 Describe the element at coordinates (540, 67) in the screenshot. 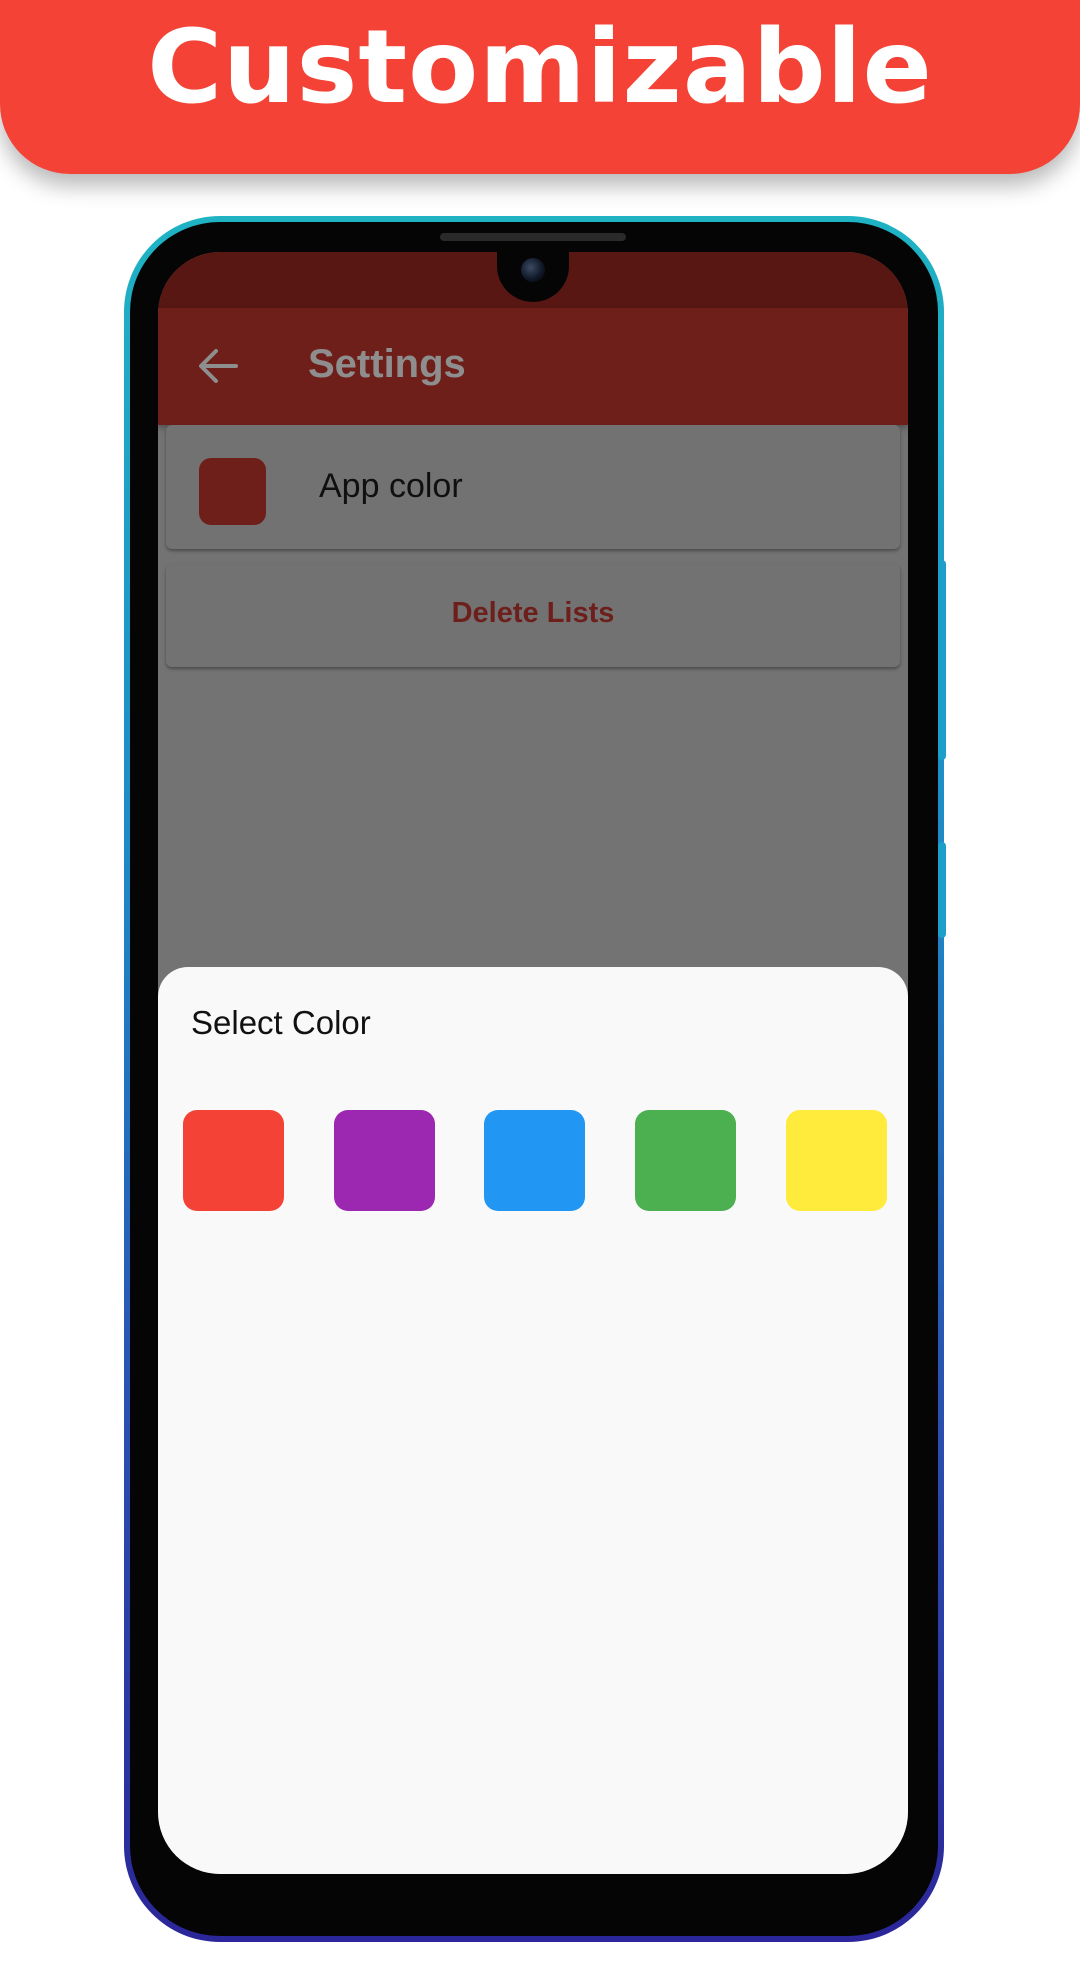

I see `banner-title: Customizable` at that location.